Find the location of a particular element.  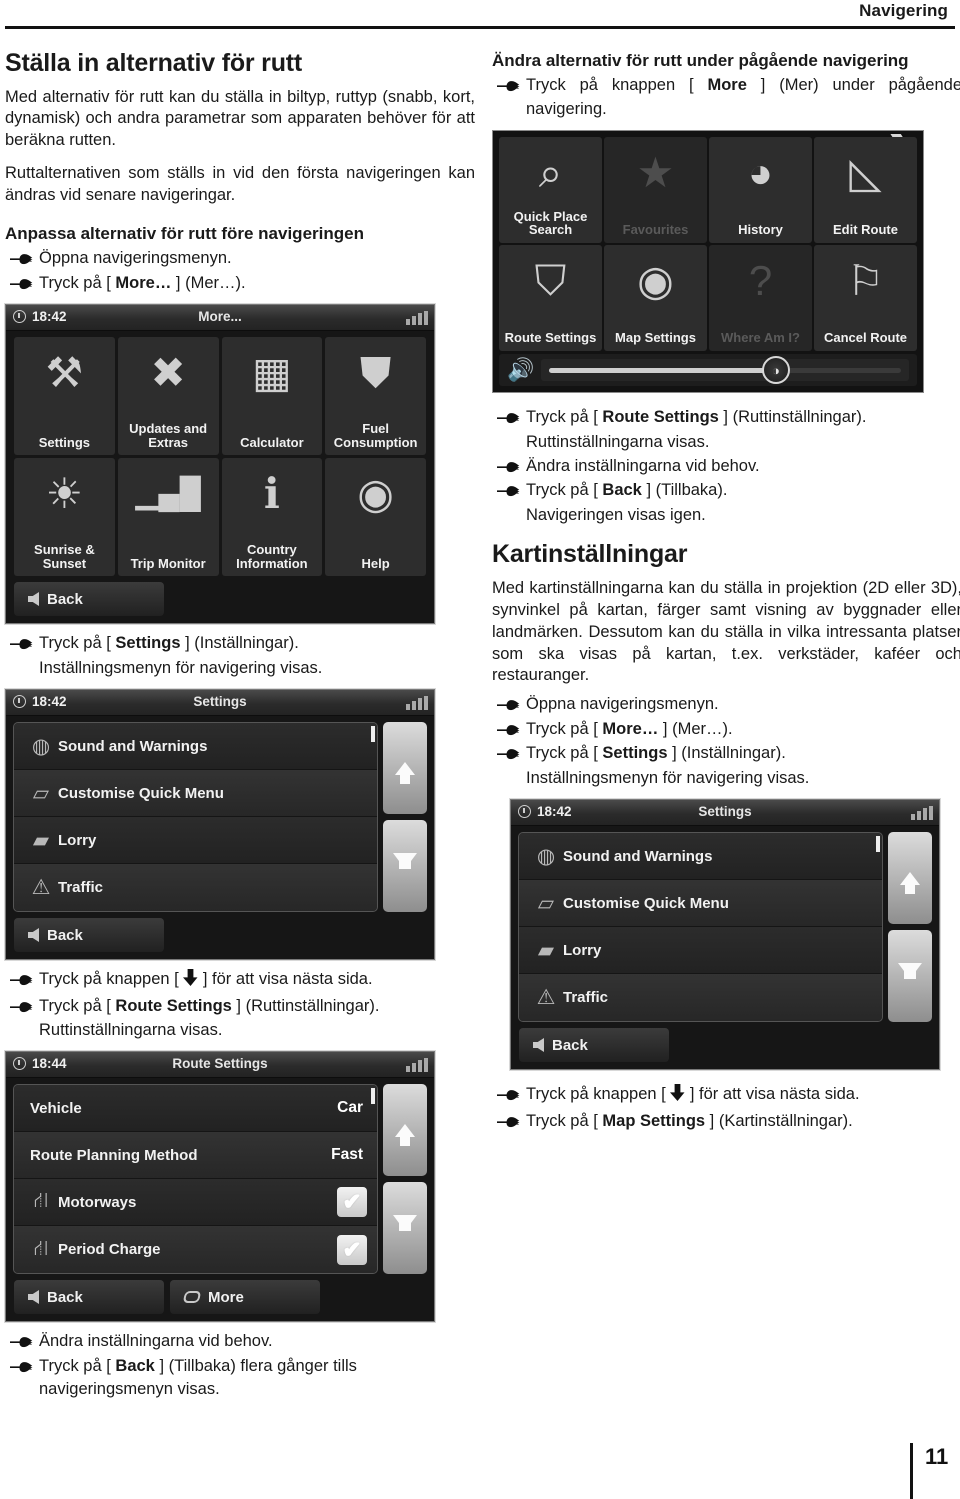

list-item-label: Traffic is located at coordinates (81, 888).